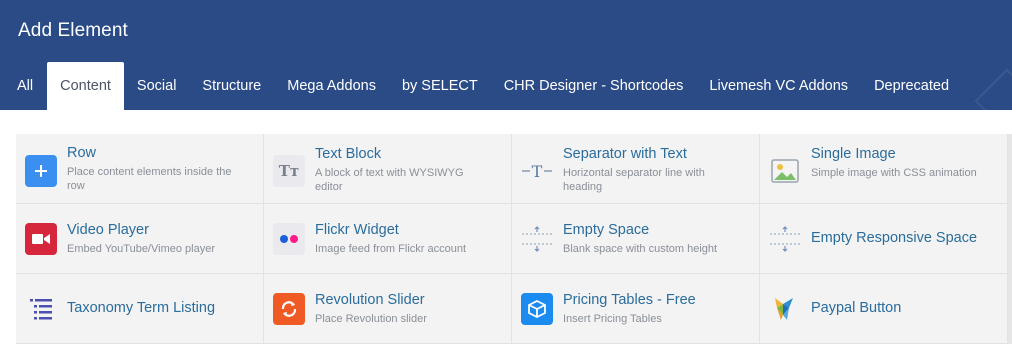  Describe the element at coordinates (331, 86) in the screenshot. I see `tab-mega-addons: Mega Addons` at that location.